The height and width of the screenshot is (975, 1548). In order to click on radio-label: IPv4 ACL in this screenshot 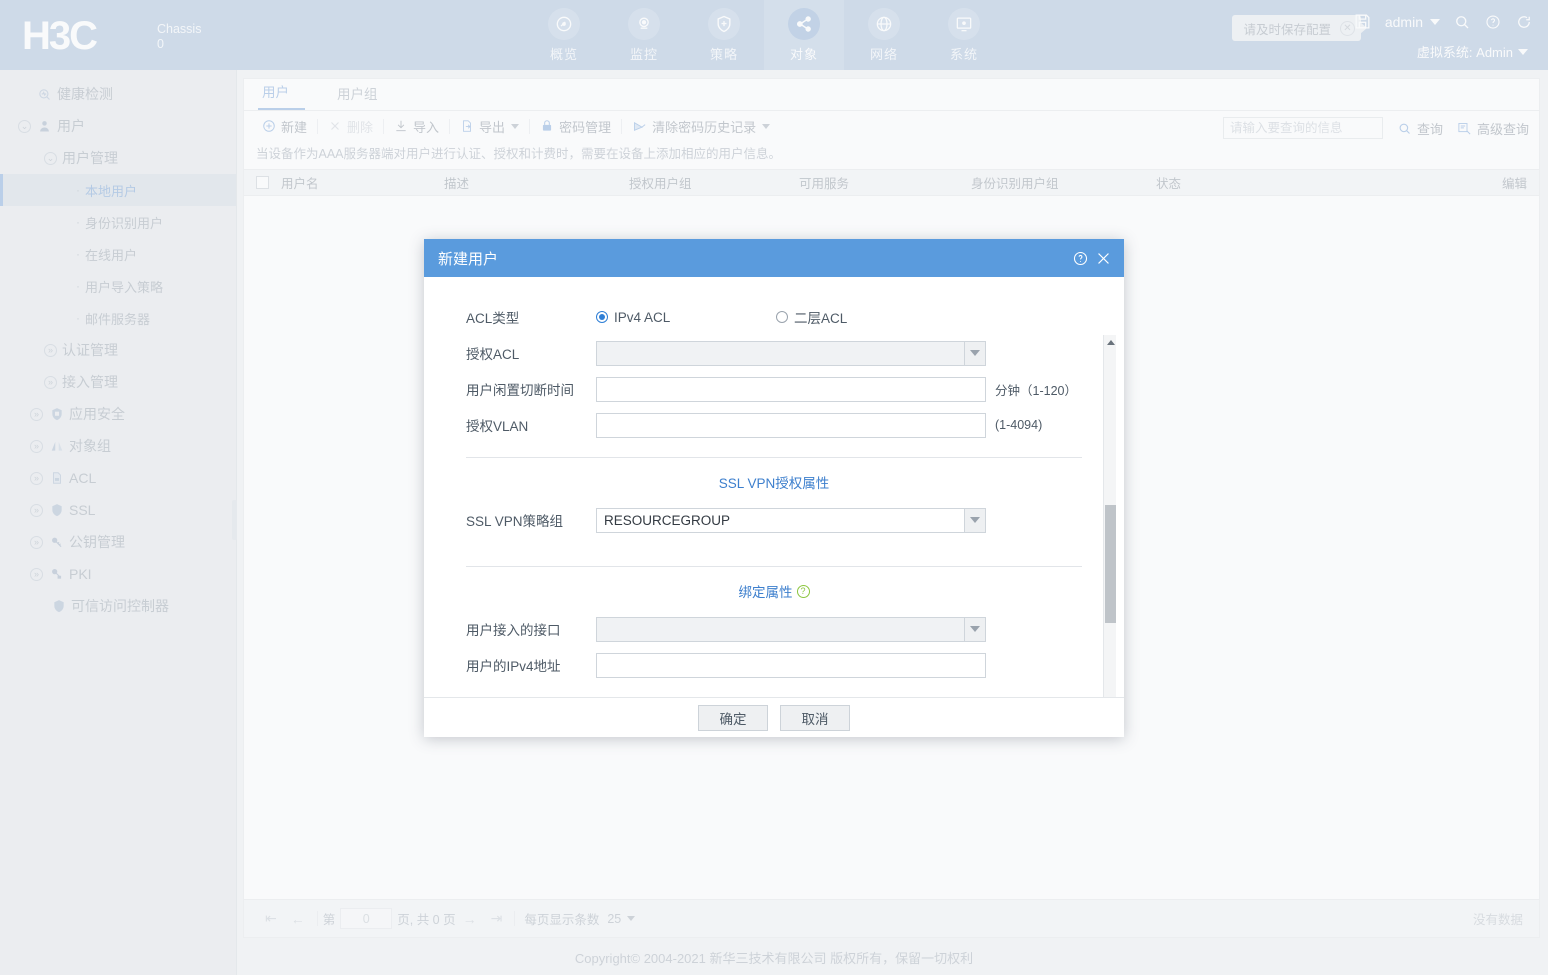, I will do `click(642, 317)`.